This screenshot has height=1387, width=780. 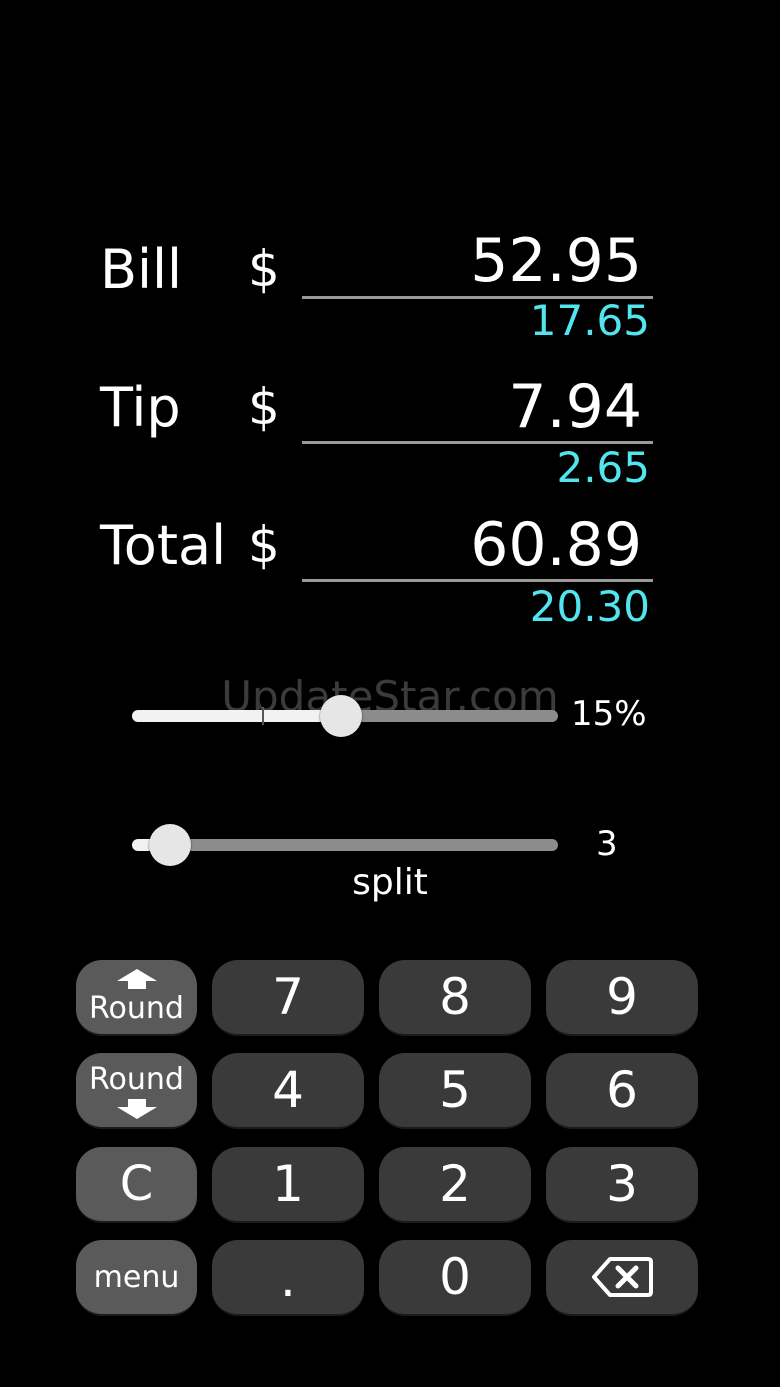 What do you see at coordinates (609, 714) in the screenshot?
I see `tip-percent-value: 15%` at bounding box center [609, 714].